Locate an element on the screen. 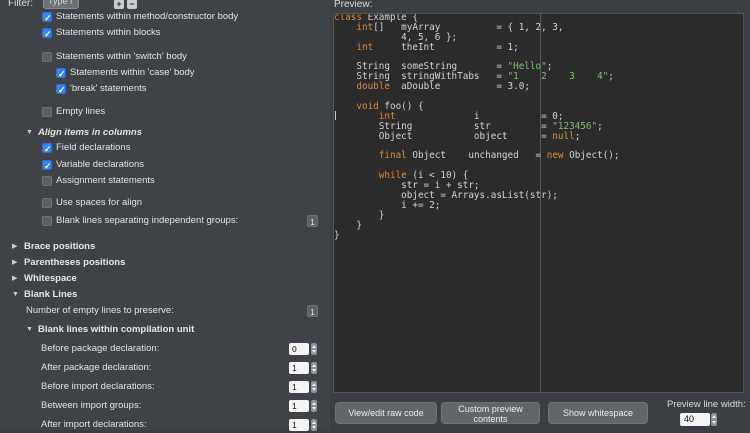 The width and height of the screenshot is (750, 433). section-parentheses-positions: ▶ Parentheses positions is located at coordinates (165, 263).